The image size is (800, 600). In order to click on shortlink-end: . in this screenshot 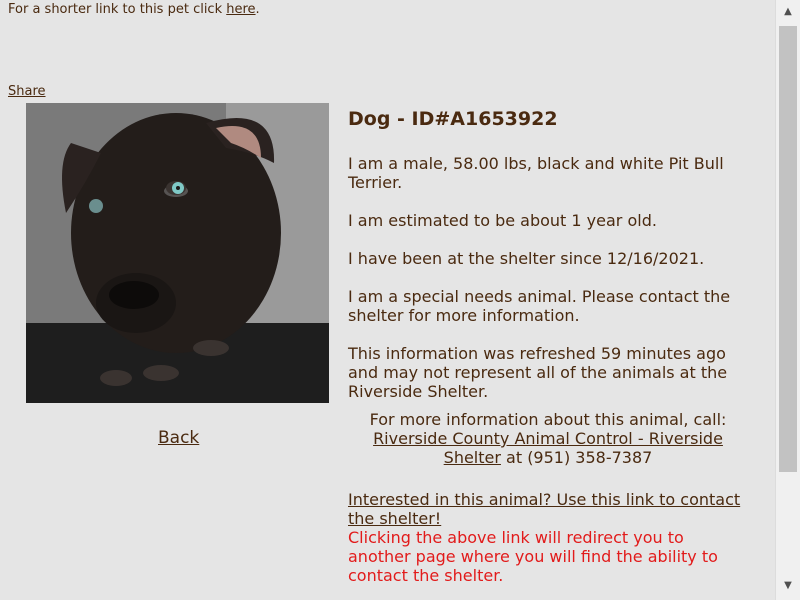, I will do `click(257, 9)`.